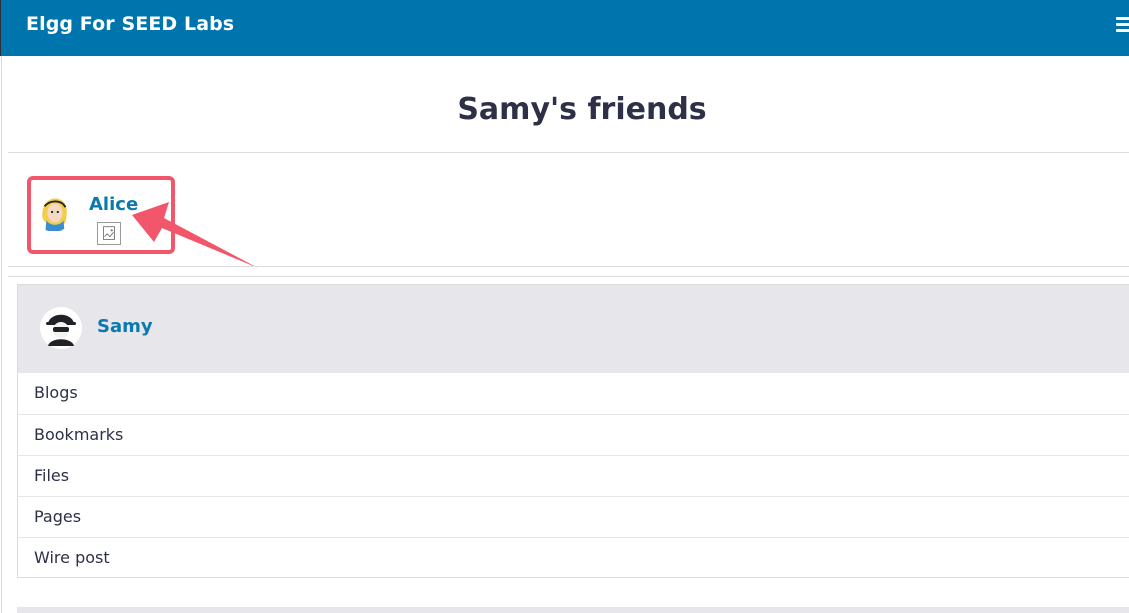  Describe the element at coordinates (564, 28) in the screenshot. I see `top-navigation-bar: Elgg For SEED Labs` at that location.